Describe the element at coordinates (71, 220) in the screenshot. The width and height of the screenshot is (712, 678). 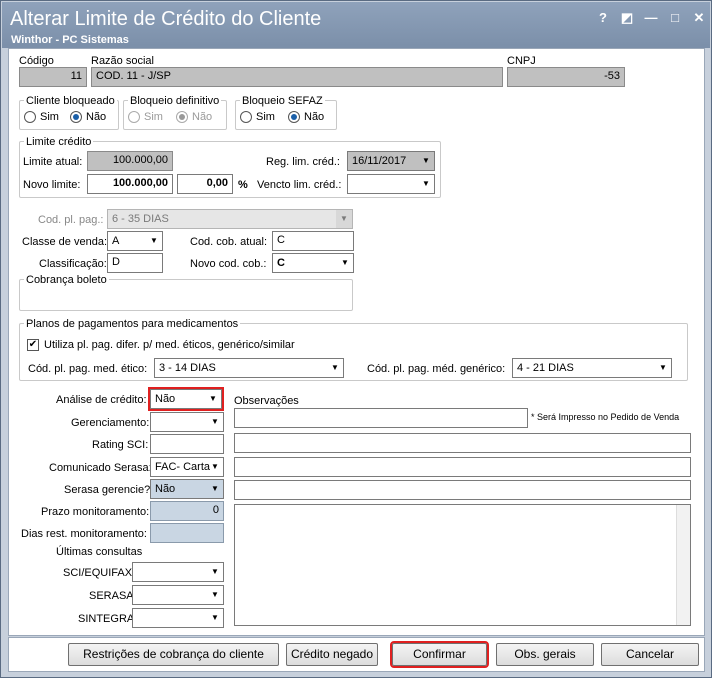
I see `cod-pl-pag-label: Cod. pl. pag.:` at that location.